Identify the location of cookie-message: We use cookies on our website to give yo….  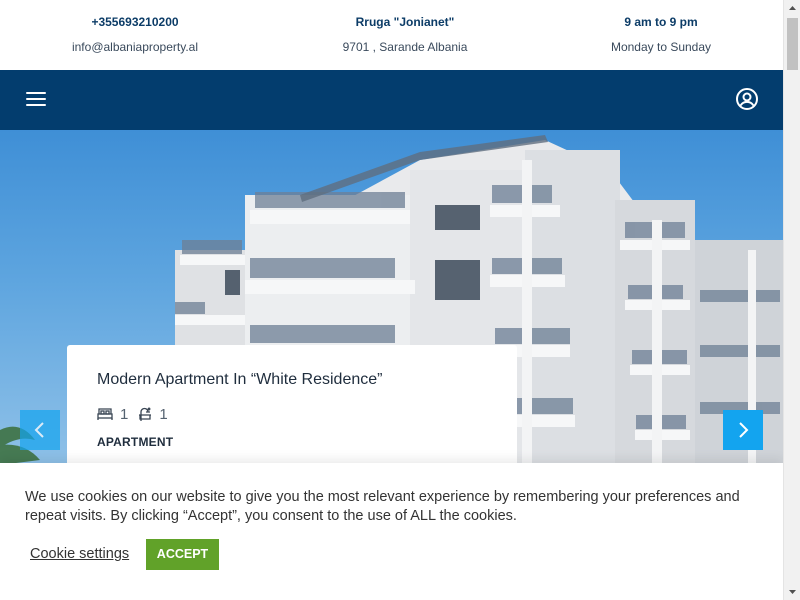
(382, 506).